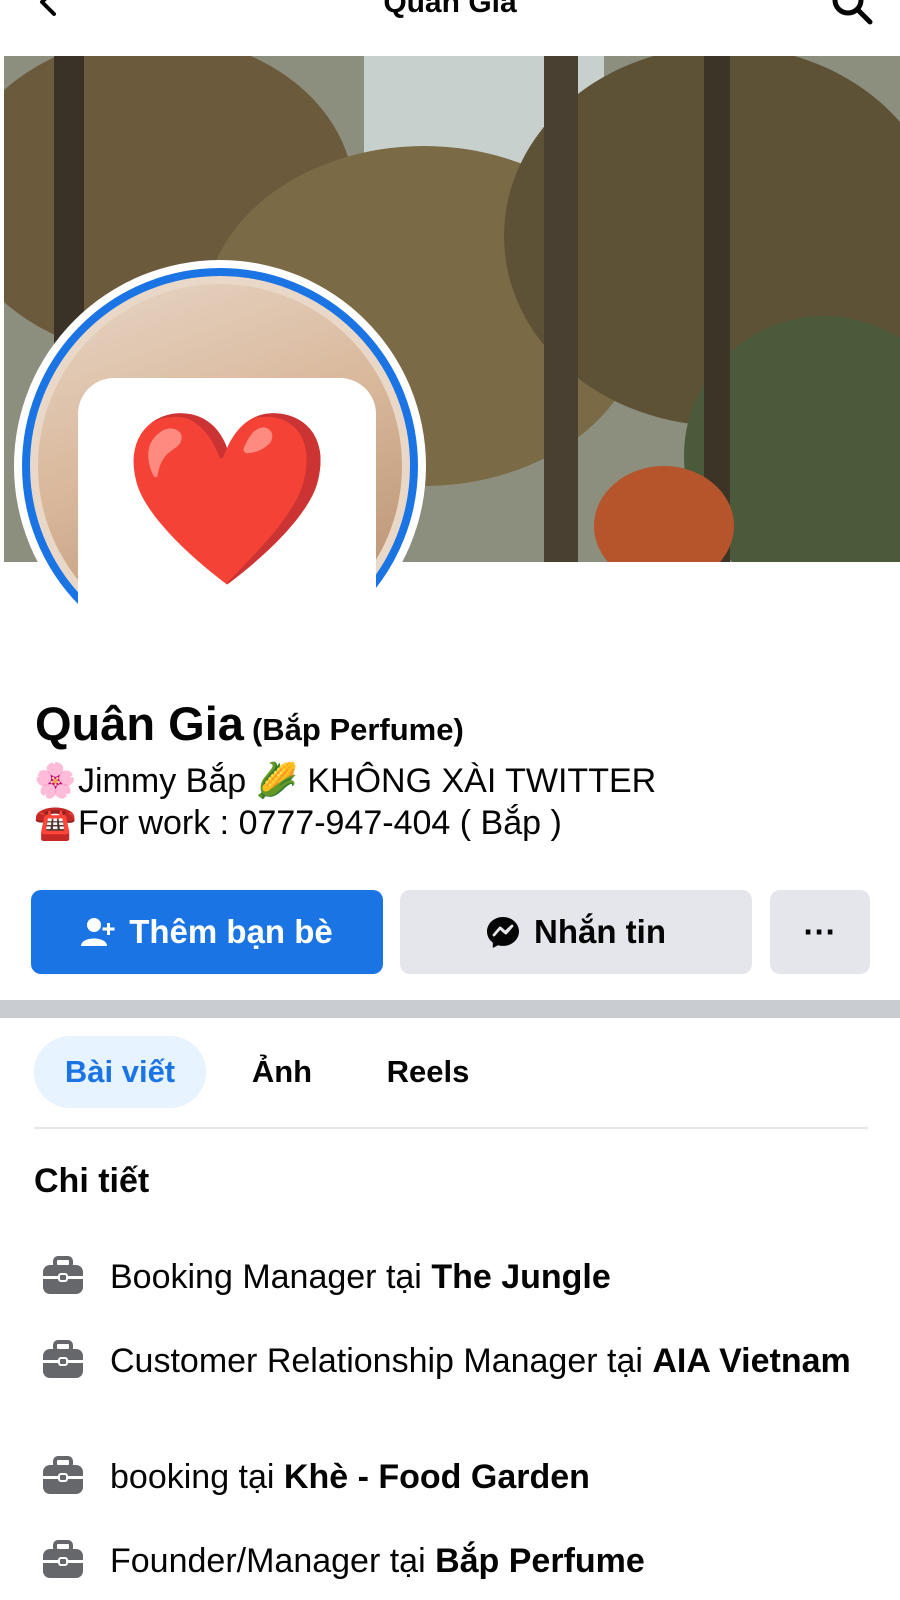  What do you see at coordinates (450, 1009) in the screenshot?
I see `section-divider` at bounding box center [450, 1009].